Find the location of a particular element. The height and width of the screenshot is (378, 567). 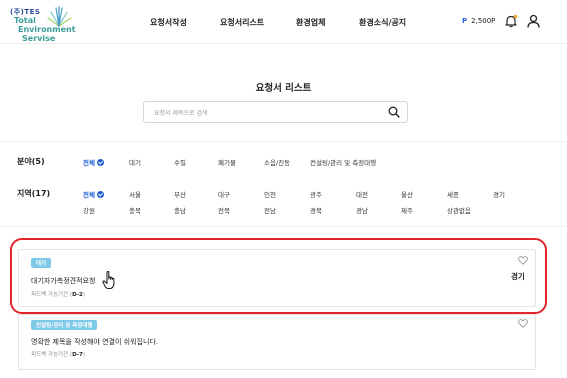

bell-icon is located at coordinates (511, 21).